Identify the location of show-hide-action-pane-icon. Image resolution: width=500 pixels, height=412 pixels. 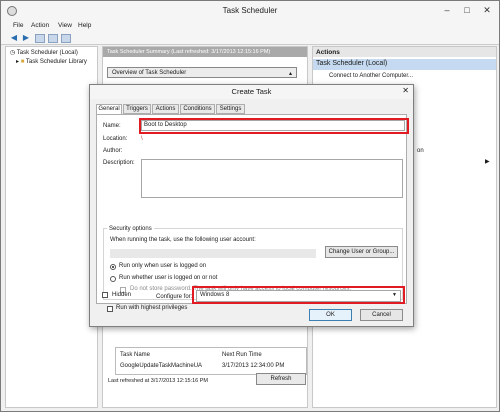
(66, 38).